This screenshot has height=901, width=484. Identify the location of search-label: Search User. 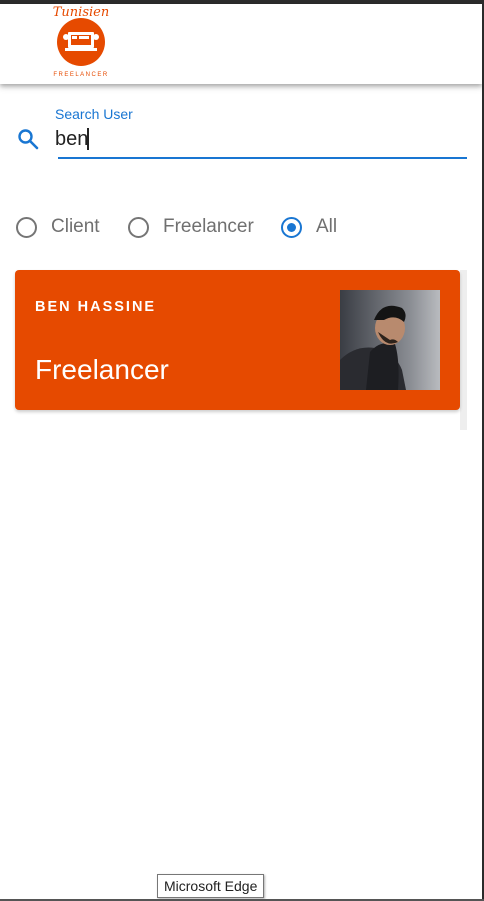
(94, 114).